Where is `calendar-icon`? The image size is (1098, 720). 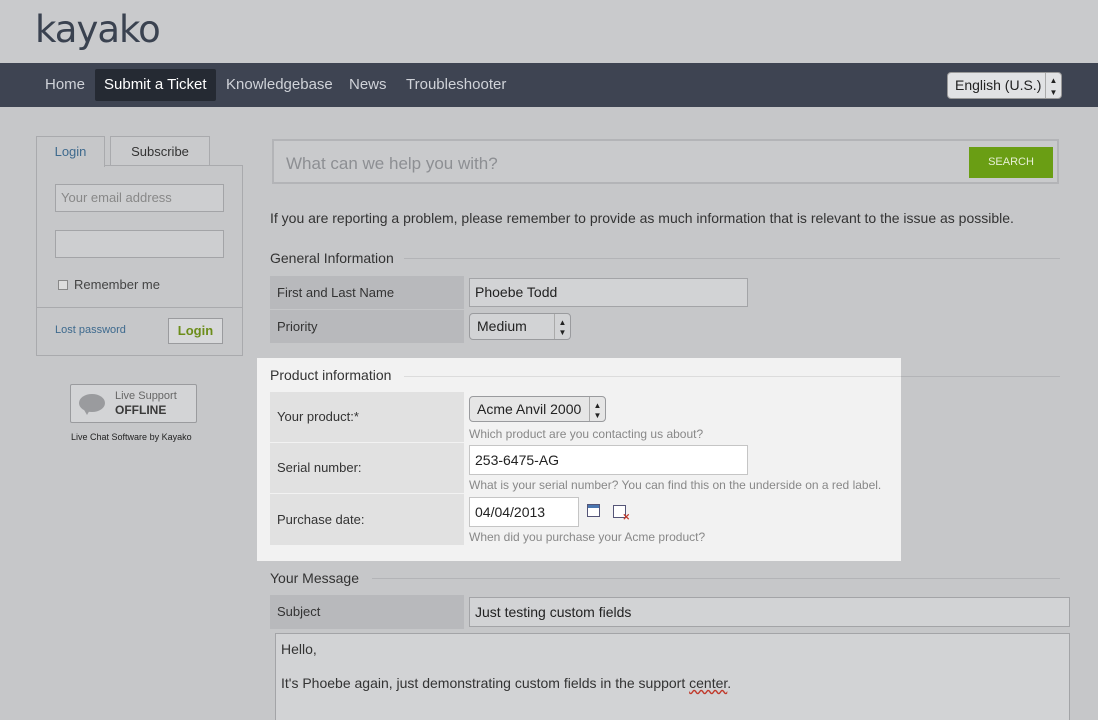 calendar-icon is located at coordinates (593, 510).